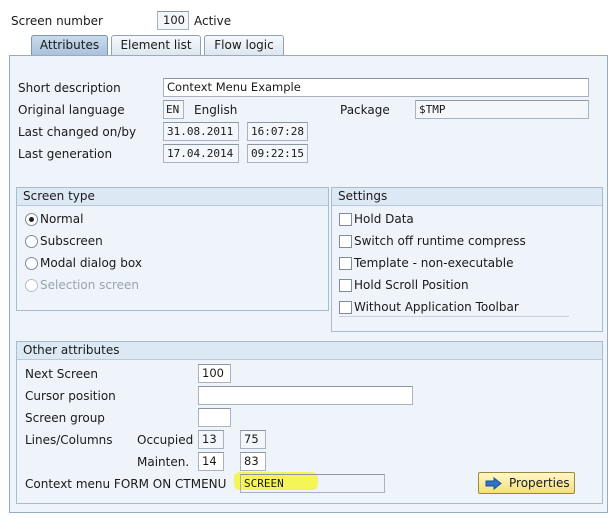  I want to click on checkbox-hold-data, so click(345, 219).